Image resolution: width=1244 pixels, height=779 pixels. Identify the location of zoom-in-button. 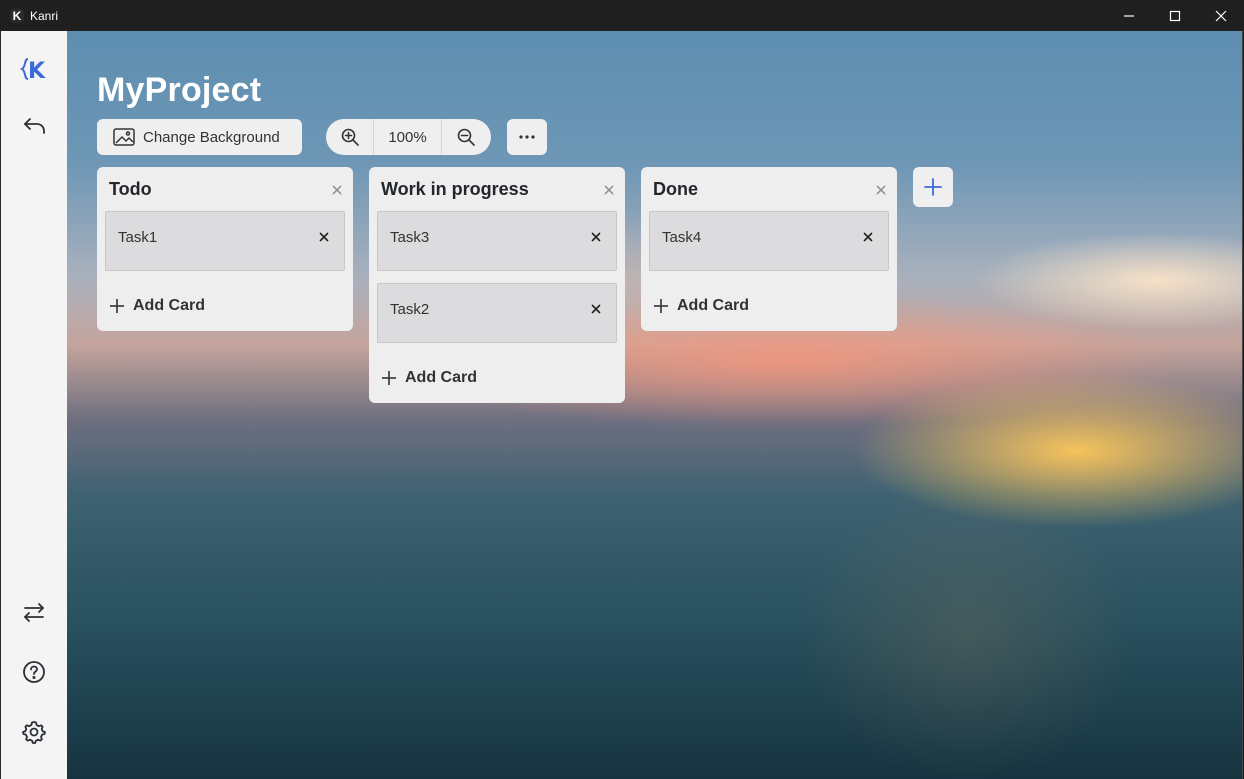
(350, 137).